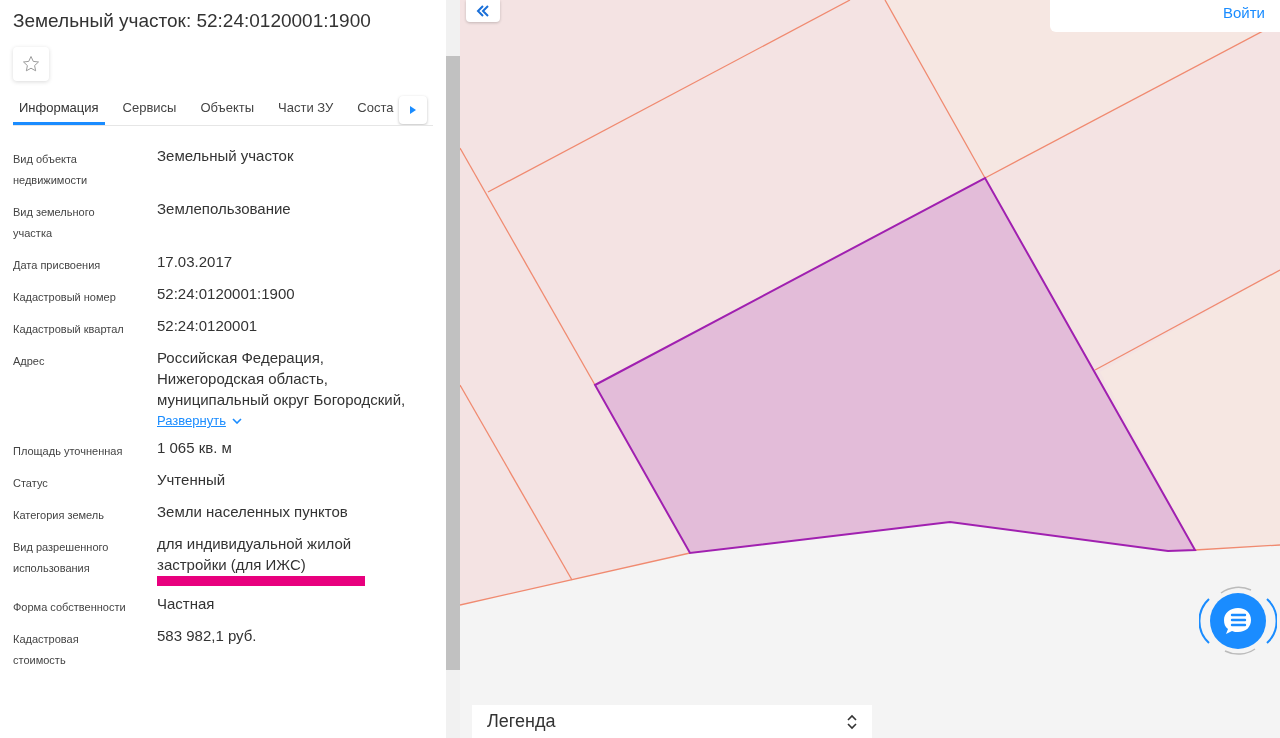 The height and width of the screenshot is (738, 1280). What do you see at coordinates (852, 721) in the screenshot?
I see `sort-chevrons-icon` at bounding box center [852, 721].